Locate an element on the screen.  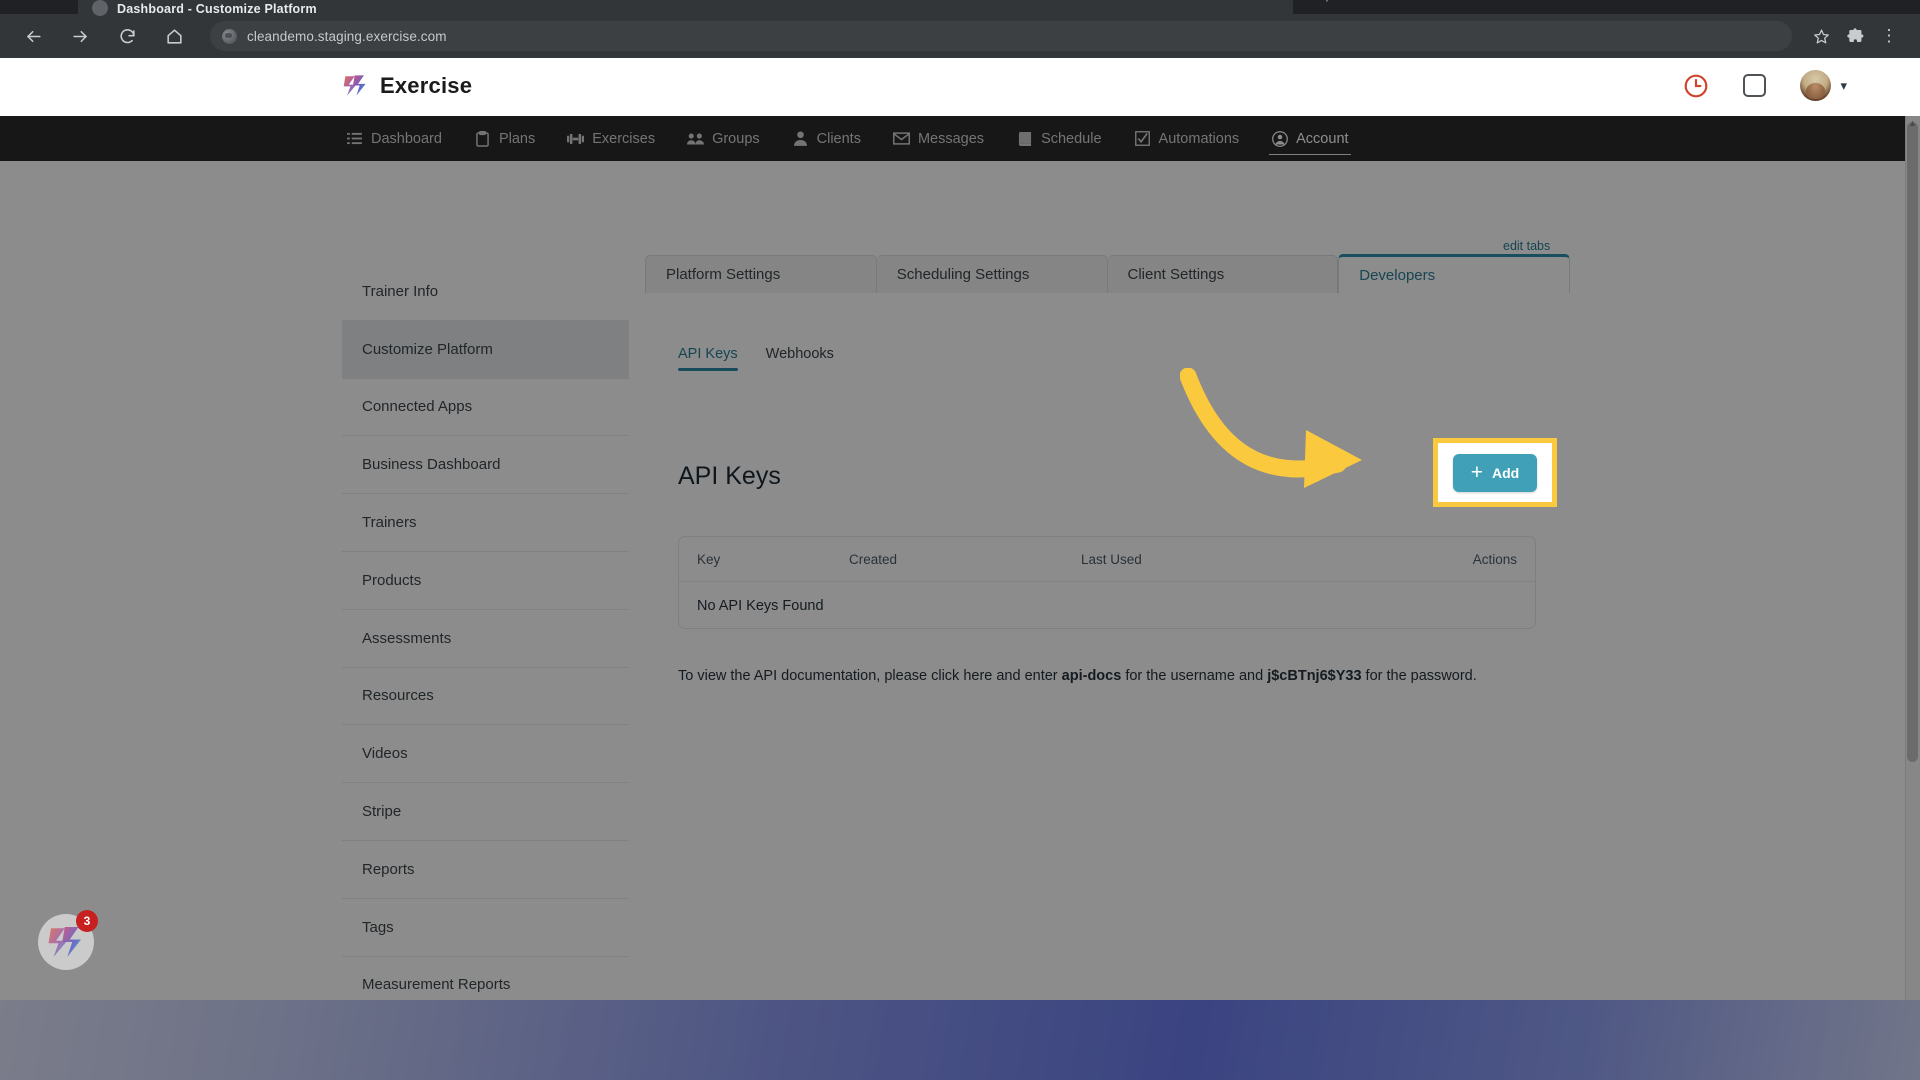
extensions-icon is located at coordinates (1855, 36).